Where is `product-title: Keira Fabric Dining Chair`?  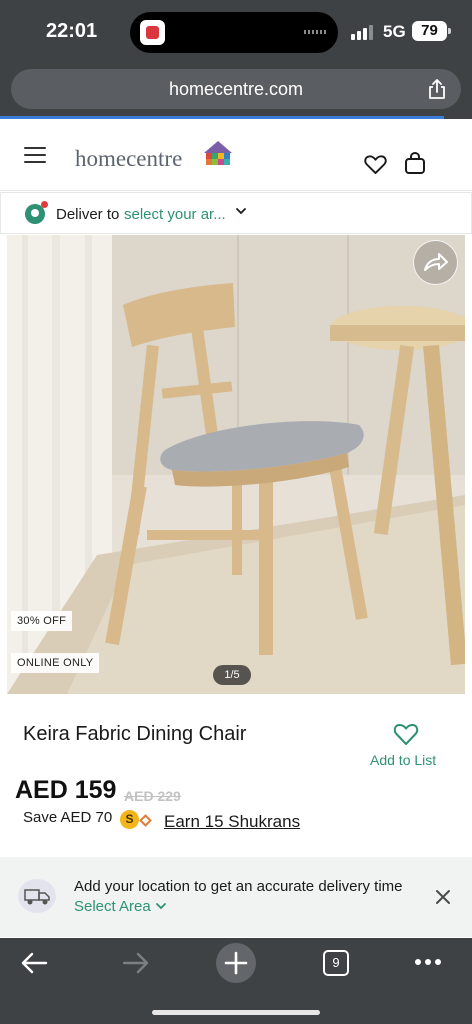 product-title: Keira Fabric Dining Chair is located at coordinates (135, 734).